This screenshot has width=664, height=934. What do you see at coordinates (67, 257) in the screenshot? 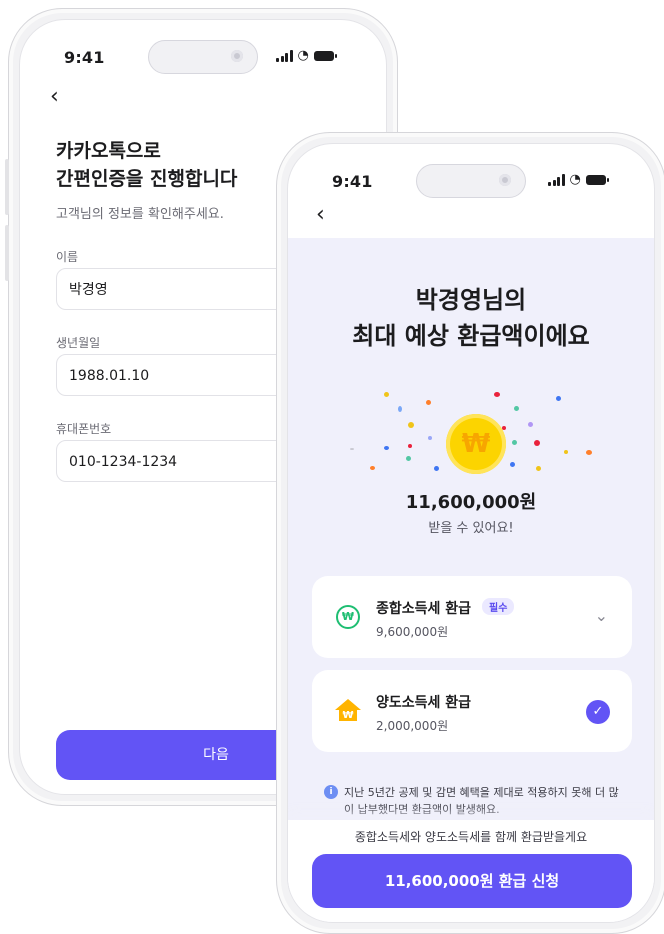
I see `name-label: 이름` at bounding box center [67, 257].